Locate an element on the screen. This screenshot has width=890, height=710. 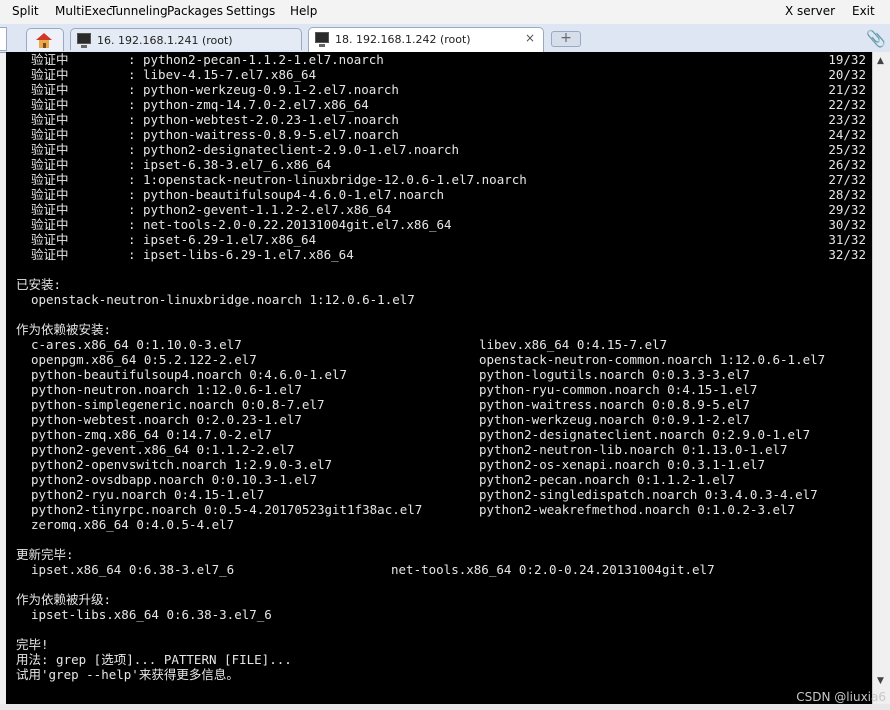
scroll-up-icon: ▲ is located at coordinates (880, 61).